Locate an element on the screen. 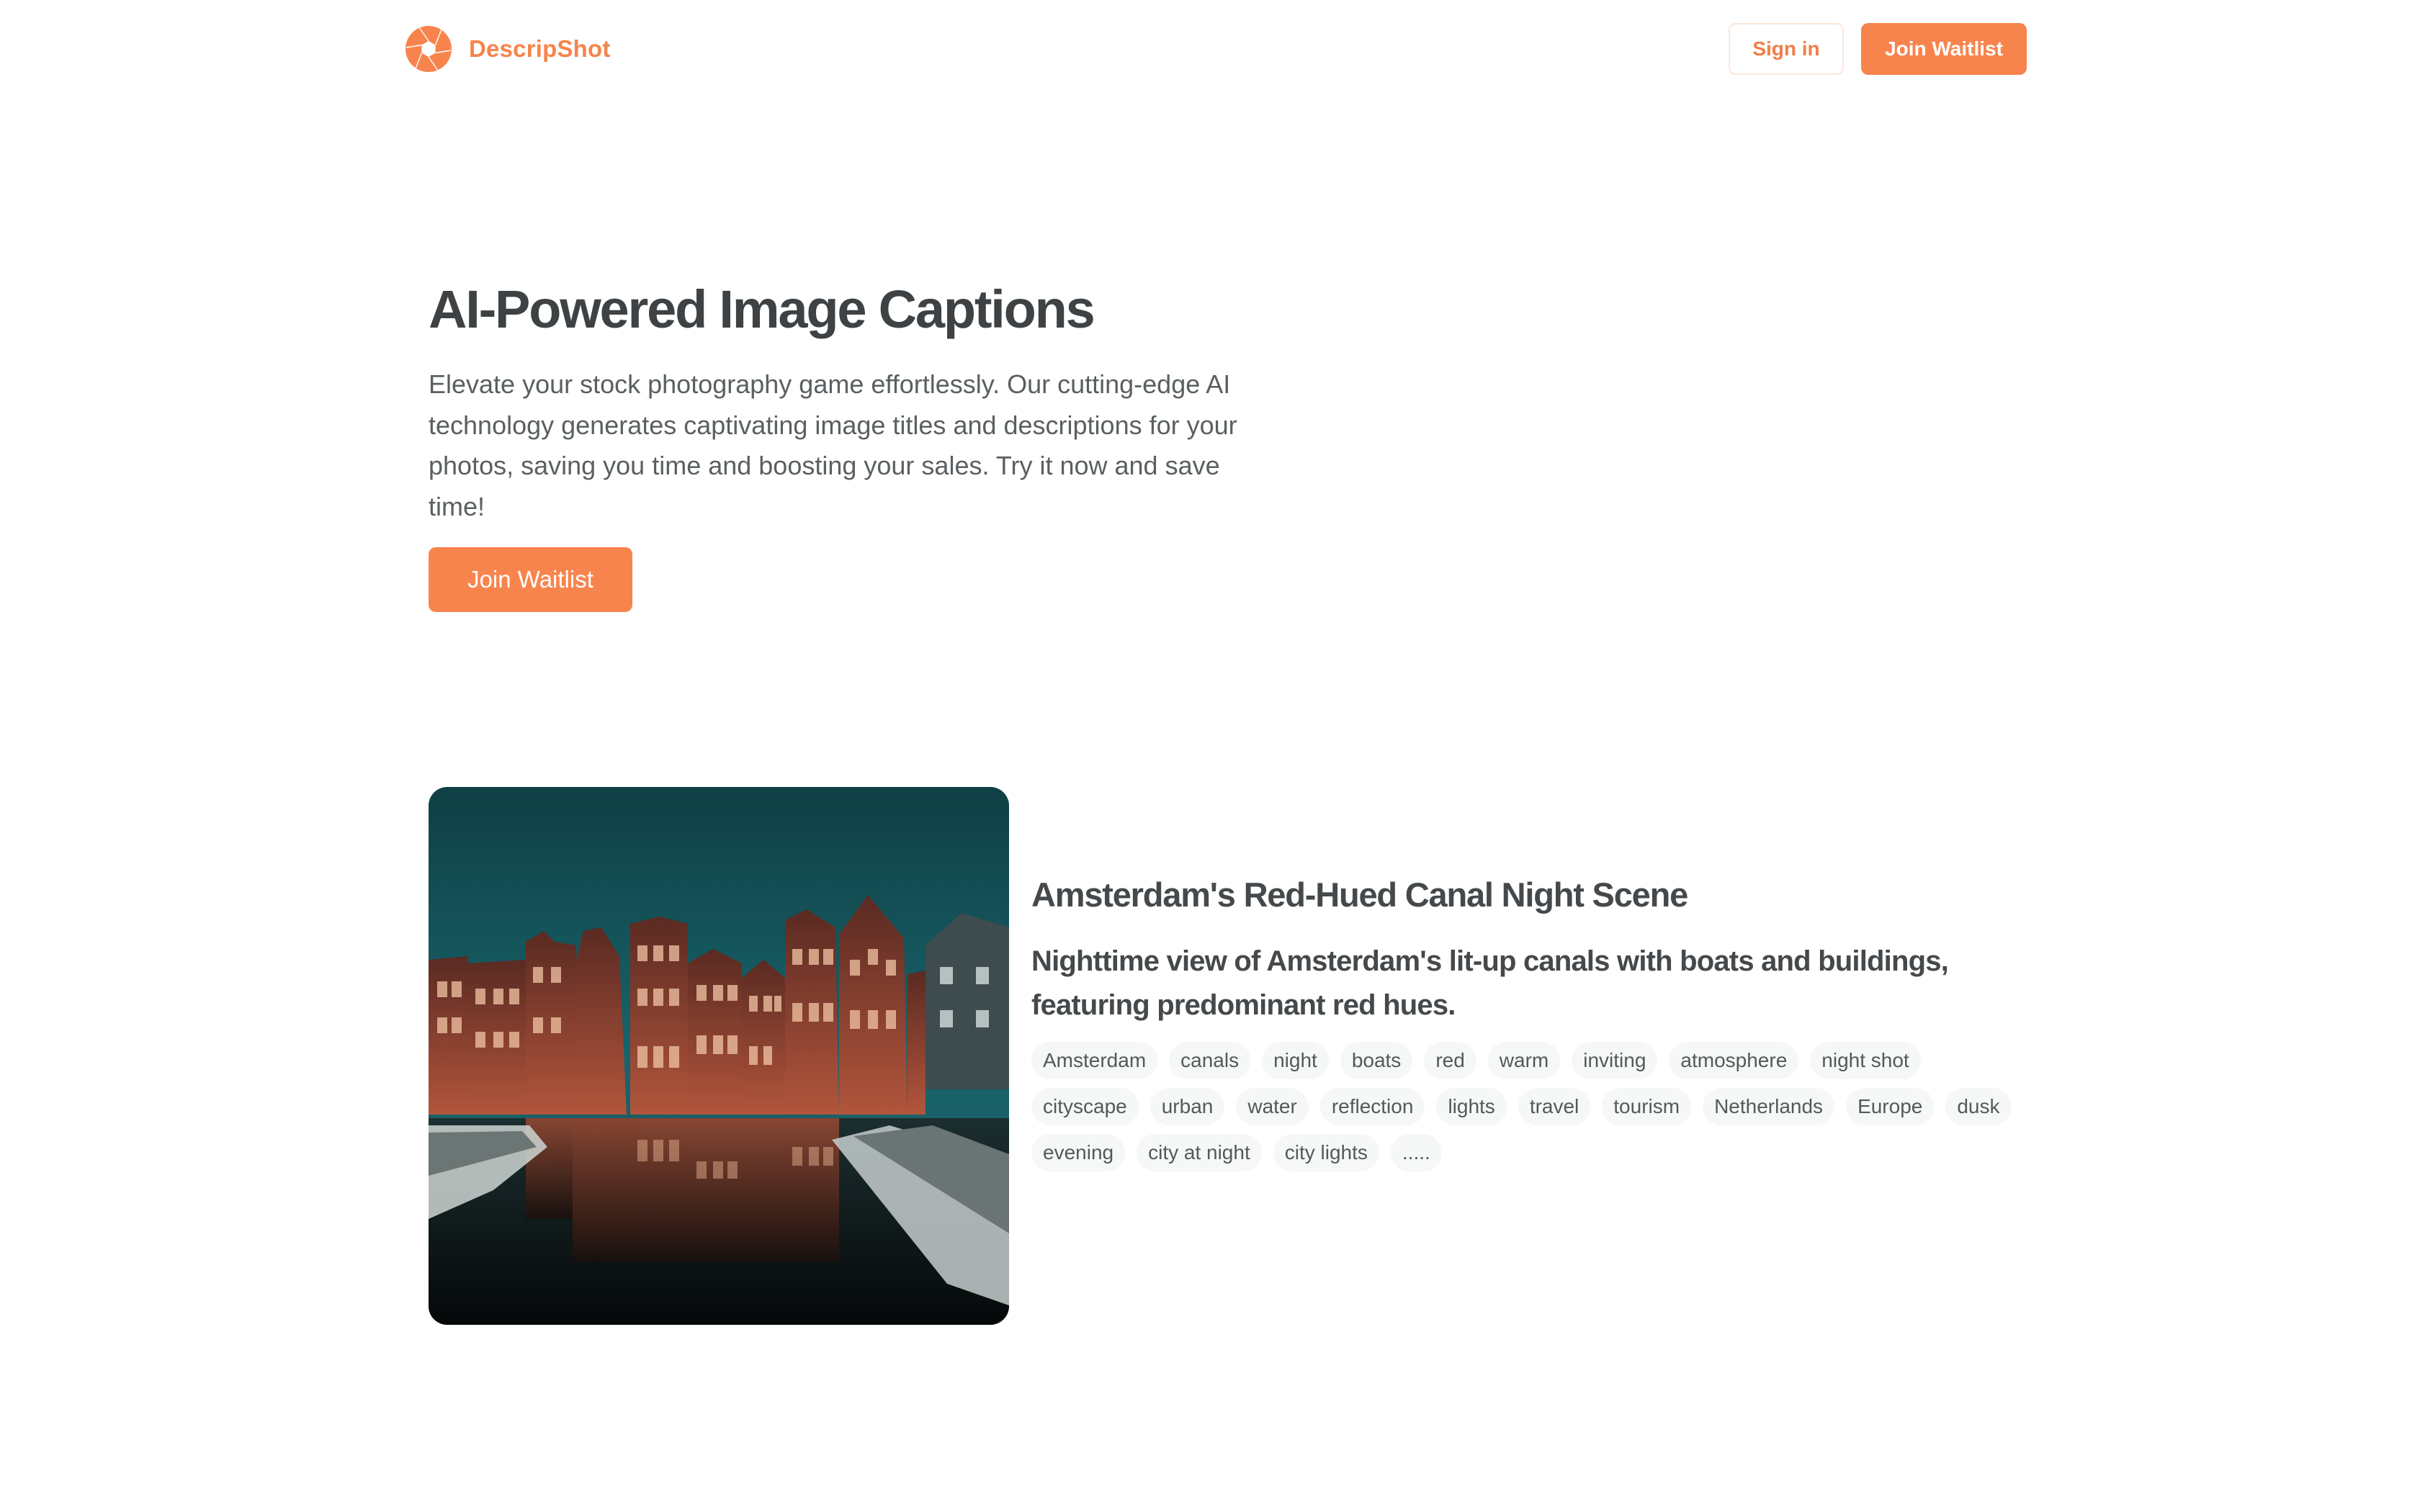 Image resolution: width=2420 pixels, height=1512 pixels. keyword-tag: red is located at coordinates (1450, 1060).